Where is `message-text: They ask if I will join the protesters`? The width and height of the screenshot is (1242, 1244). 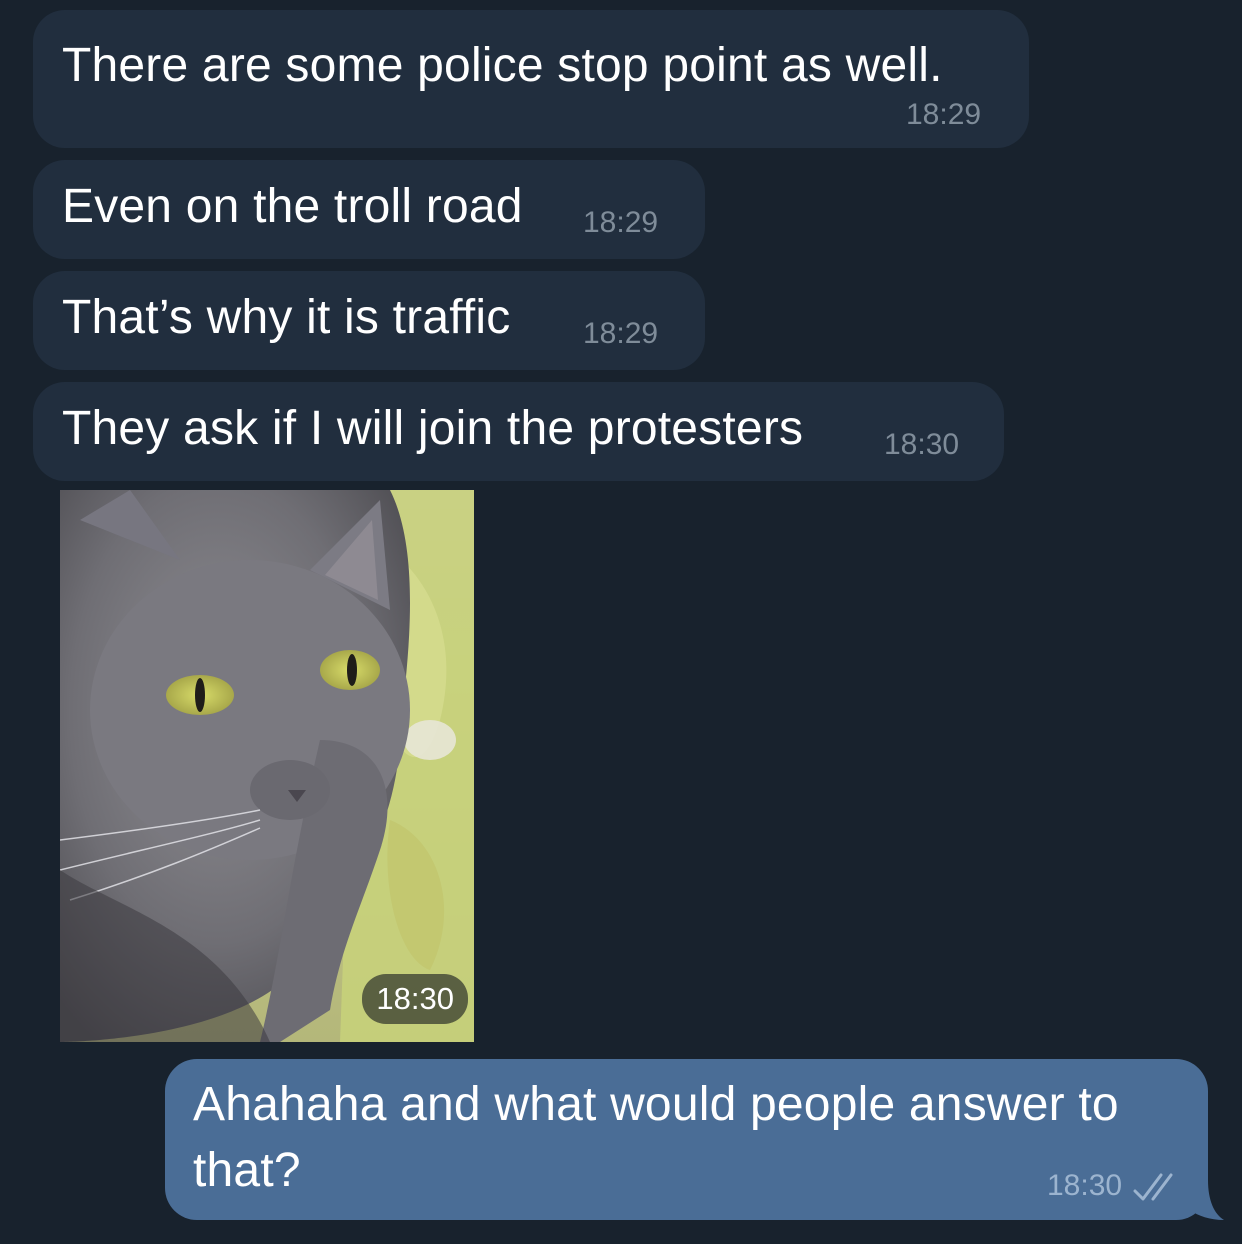
message-text: They ask if I will join the protesters is located at coordinates (433, 428).